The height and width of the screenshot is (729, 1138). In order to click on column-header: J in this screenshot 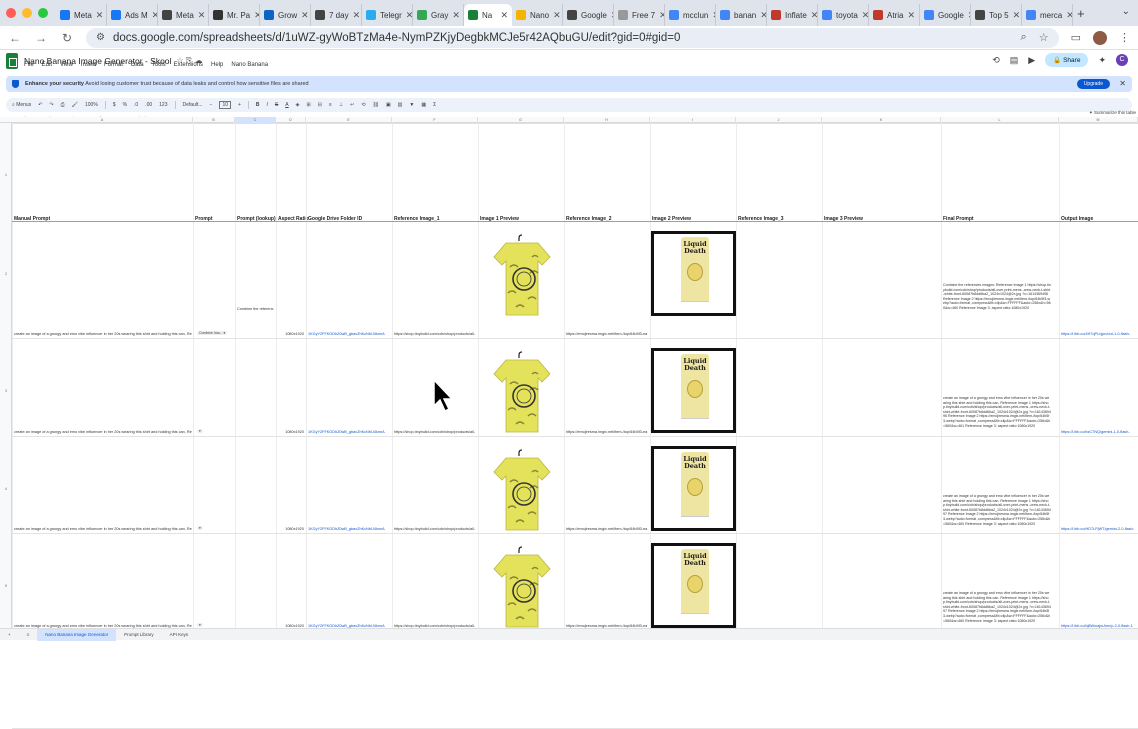, I will do `click(779, 120)`.